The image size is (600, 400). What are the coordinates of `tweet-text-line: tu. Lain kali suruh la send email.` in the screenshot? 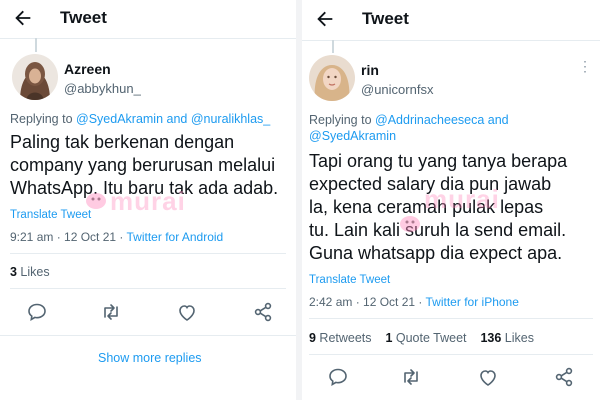 It's located at (438, 230).